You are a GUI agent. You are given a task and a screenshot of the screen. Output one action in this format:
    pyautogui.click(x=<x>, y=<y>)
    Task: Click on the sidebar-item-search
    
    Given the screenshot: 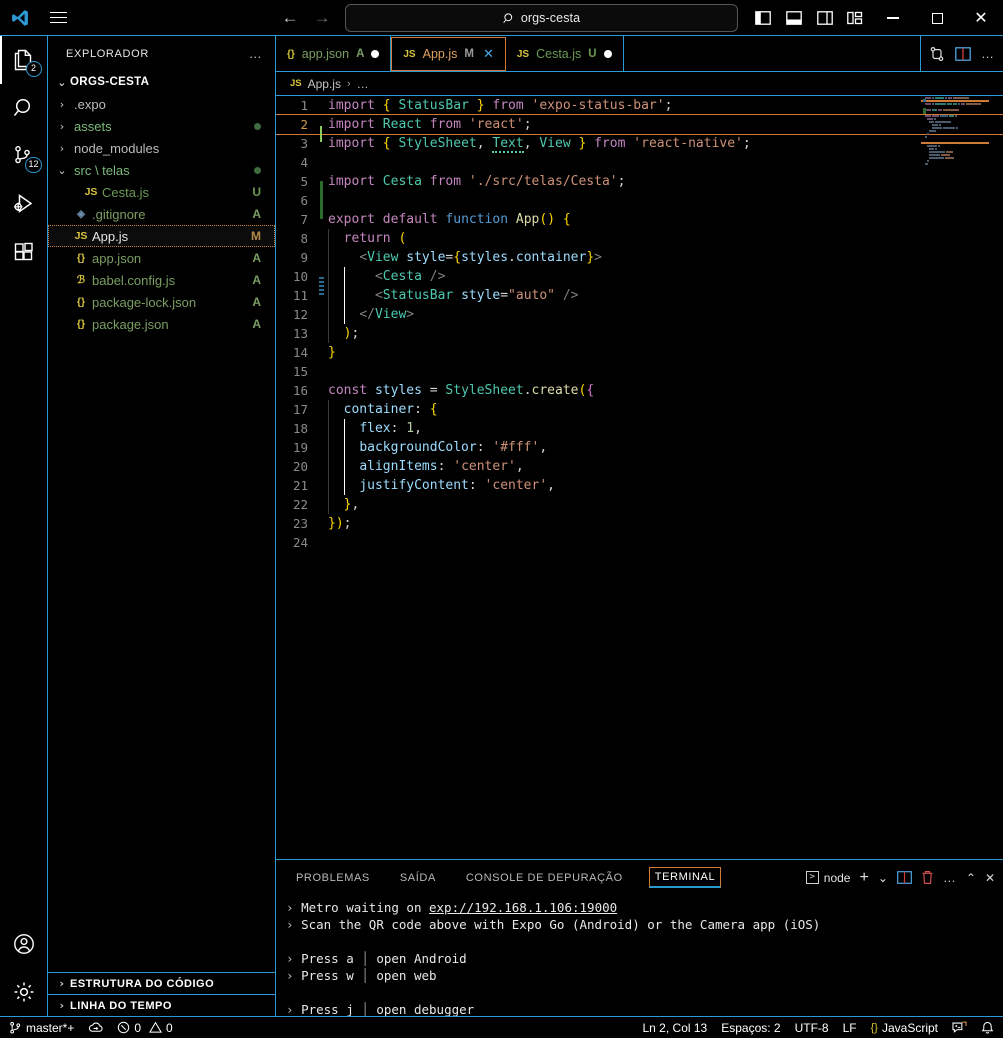 What is the action you would take?
    pyautogui.click(x=24, y=108)
    